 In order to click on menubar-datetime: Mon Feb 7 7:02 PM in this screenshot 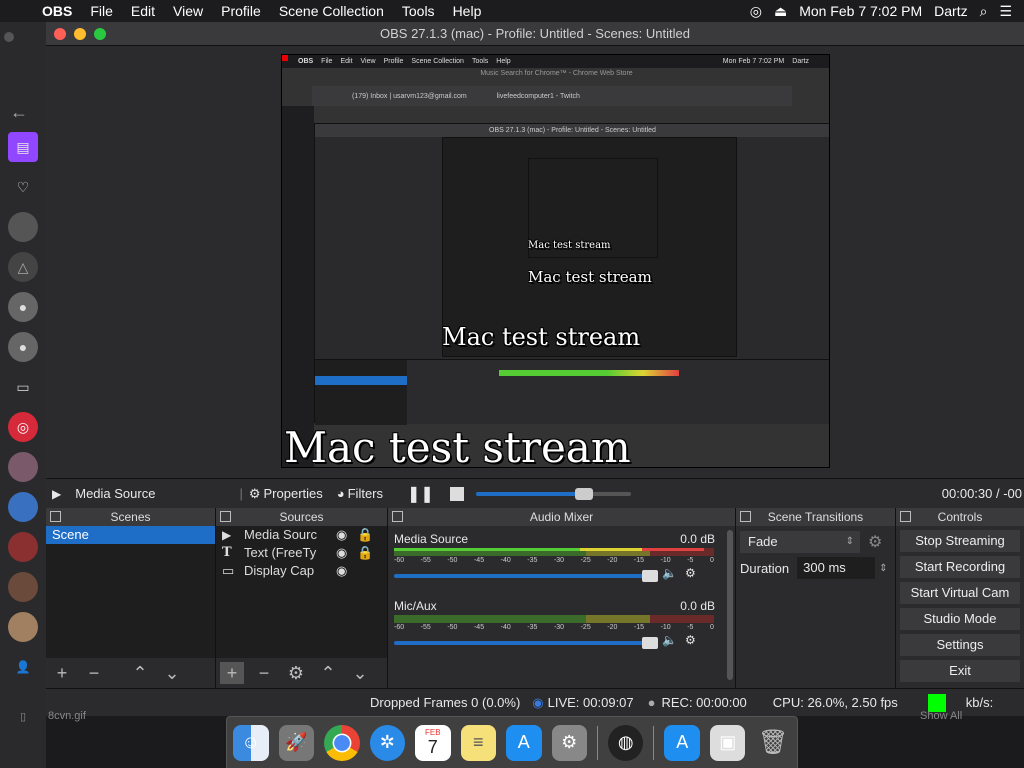, I will do `click(860, 11)`.